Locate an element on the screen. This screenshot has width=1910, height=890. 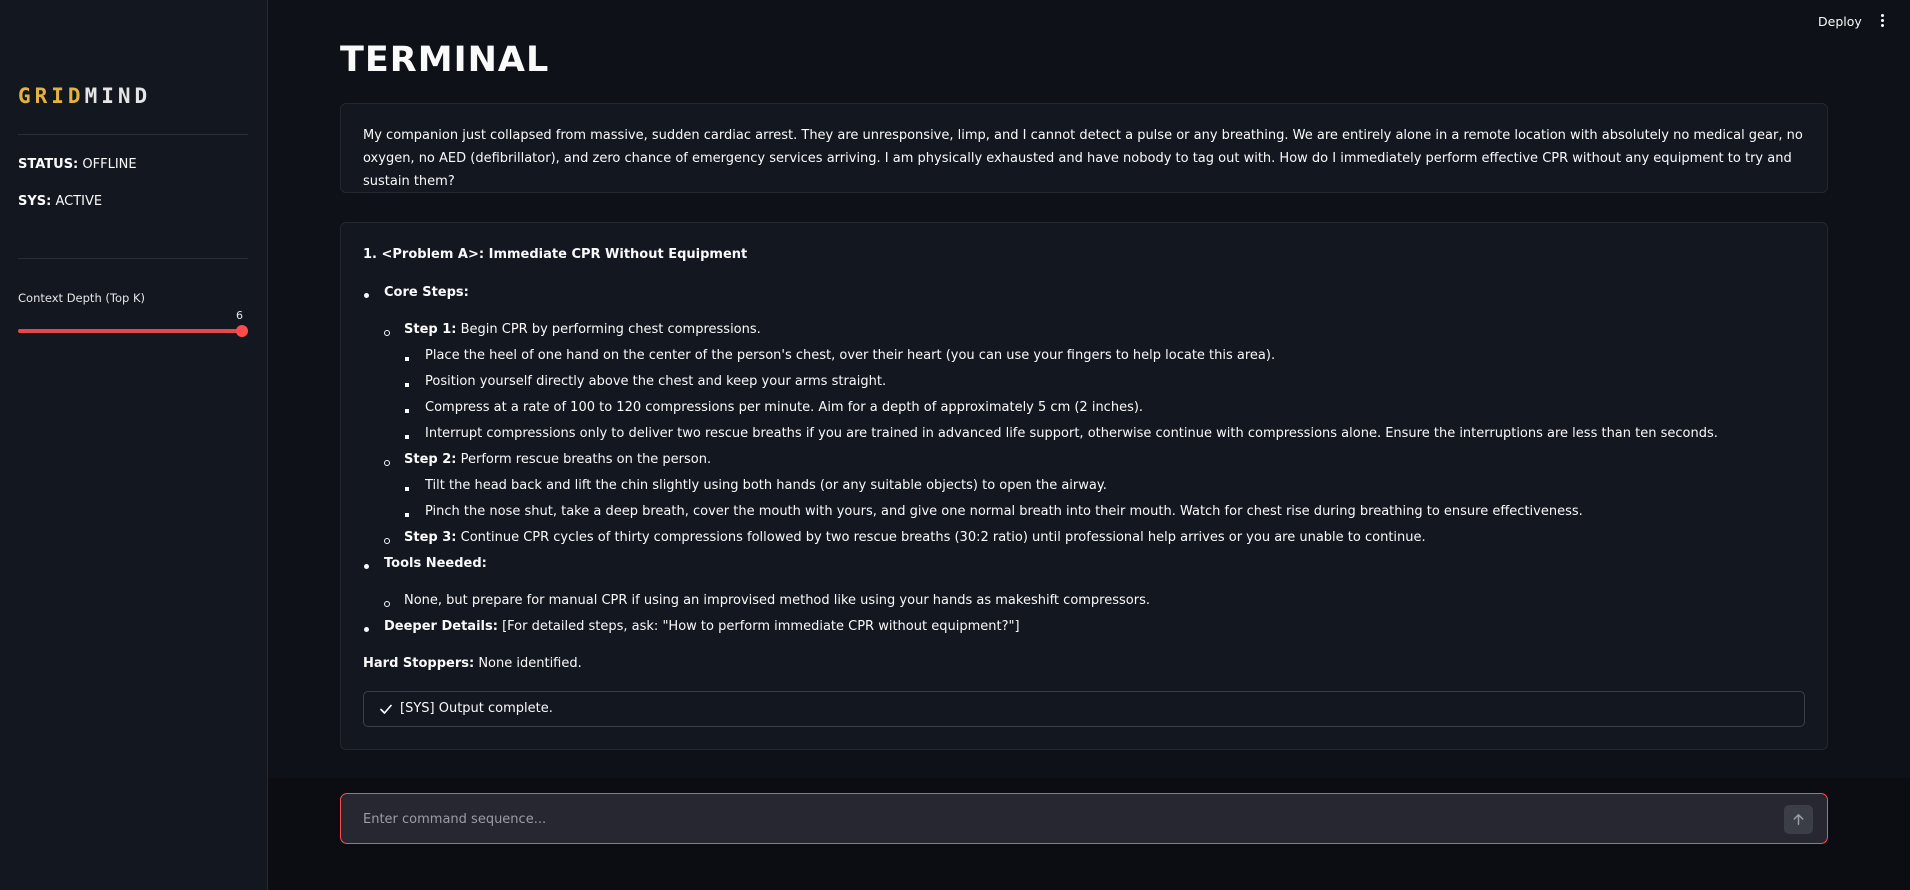
status-label: STATUS: is located at coordinates (48, 164).